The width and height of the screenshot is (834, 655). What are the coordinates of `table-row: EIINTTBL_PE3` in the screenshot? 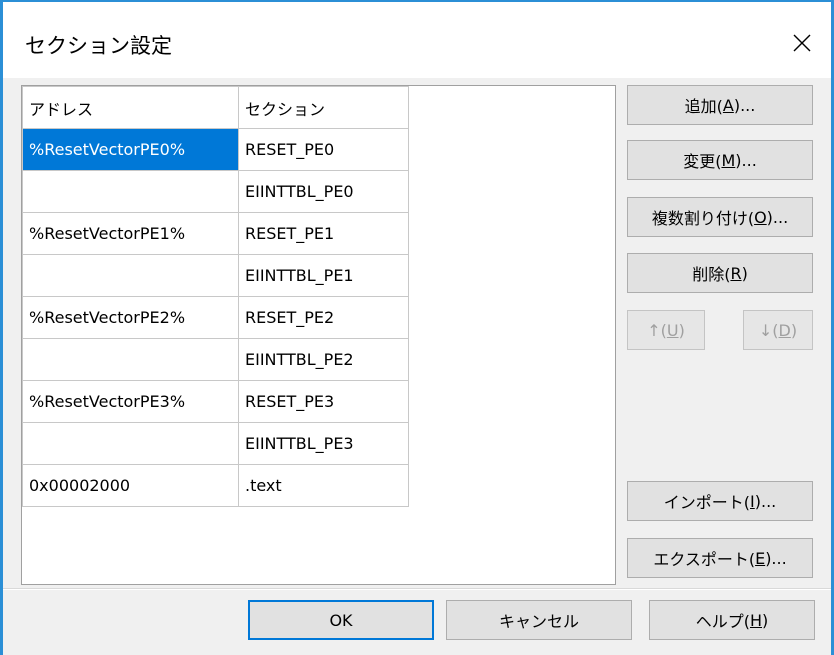 It's located at (215, 443).